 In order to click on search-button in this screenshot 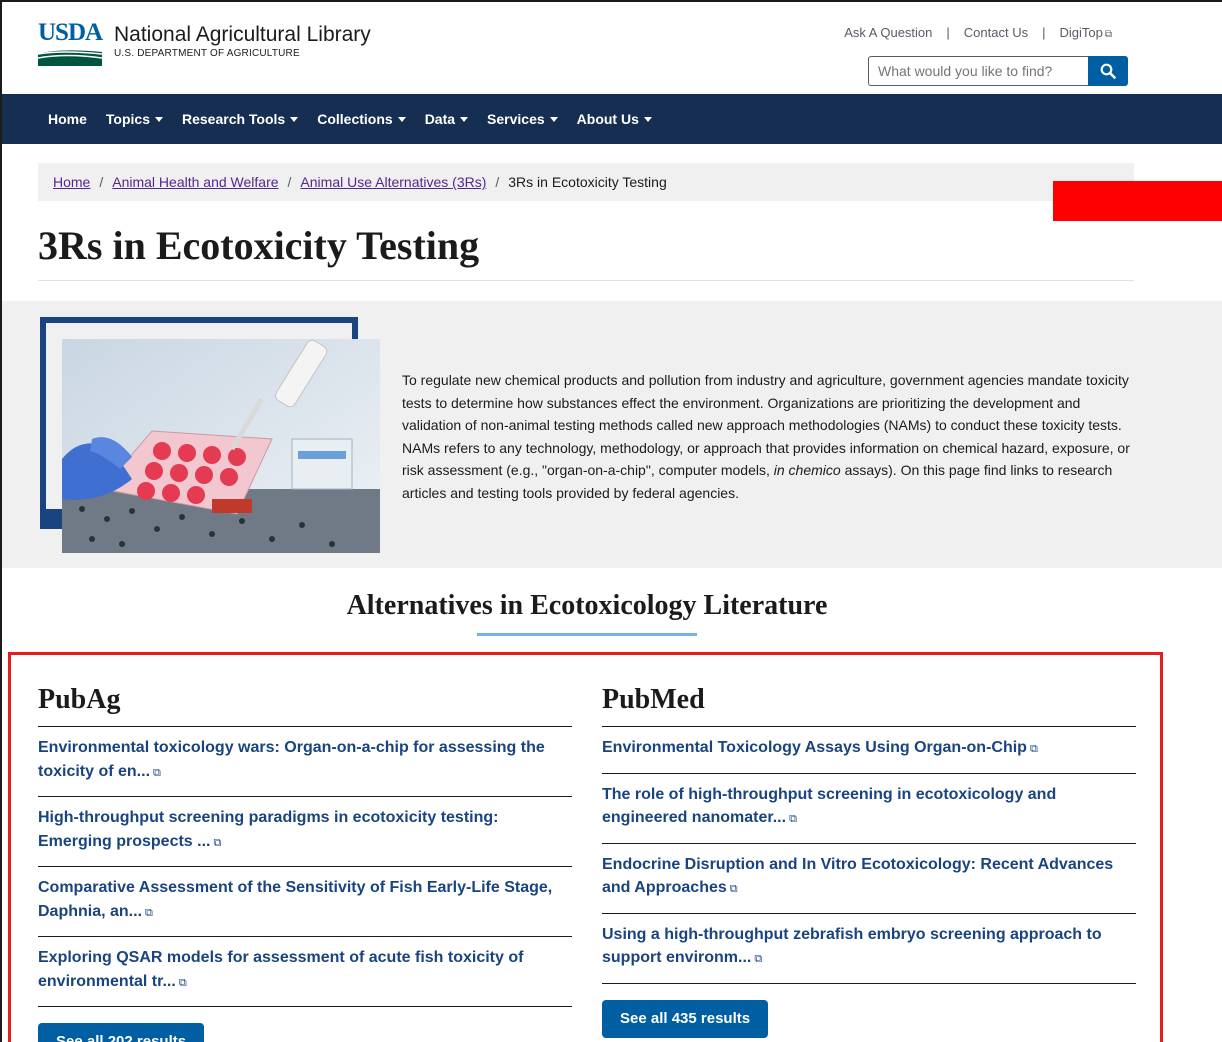, I will do `click(1108, 71)`.